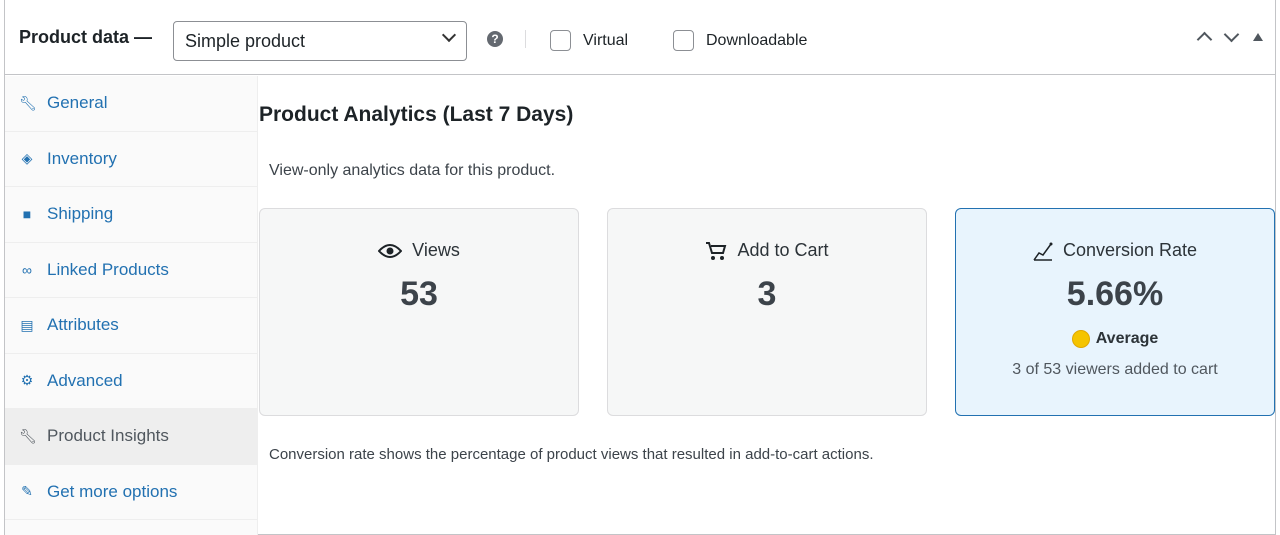 The image size is (1280, 535). Describe the element at coordinates (416, 114) in the screenshot. I see `analytics-title: Product Analytics (Last 7 Days)` at that location.